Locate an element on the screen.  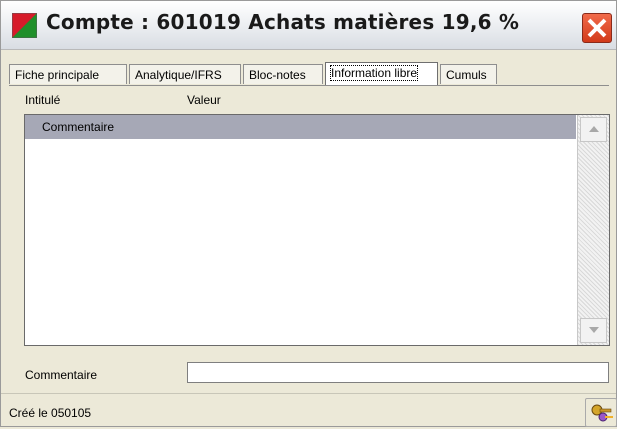
scroll-down-button is located at coordinates (593, 330).